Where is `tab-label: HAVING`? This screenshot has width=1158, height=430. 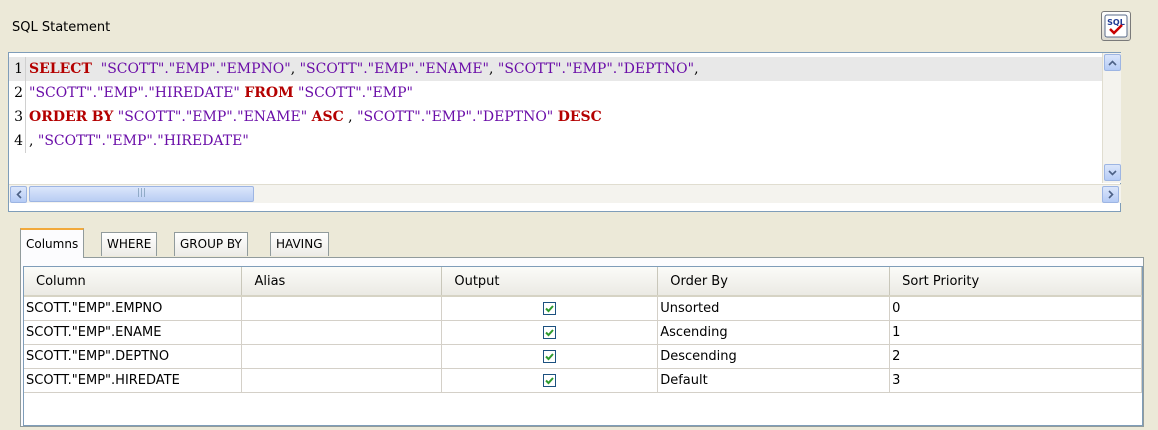 tab-label: HAVING is located at coordinates (299, 244).